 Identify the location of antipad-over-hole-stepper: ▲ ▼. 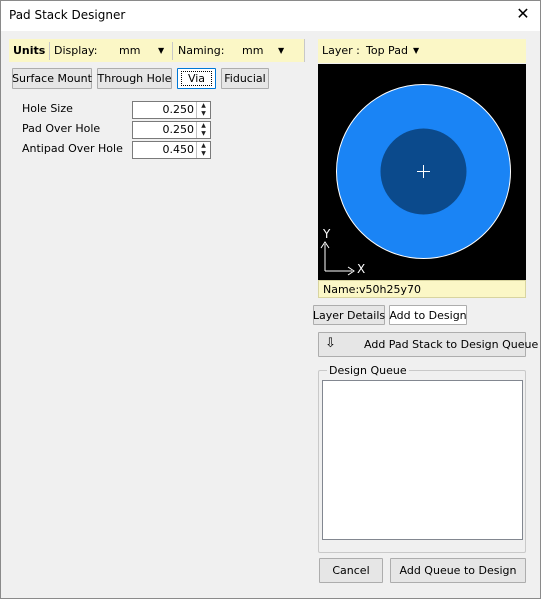
(203, 150).